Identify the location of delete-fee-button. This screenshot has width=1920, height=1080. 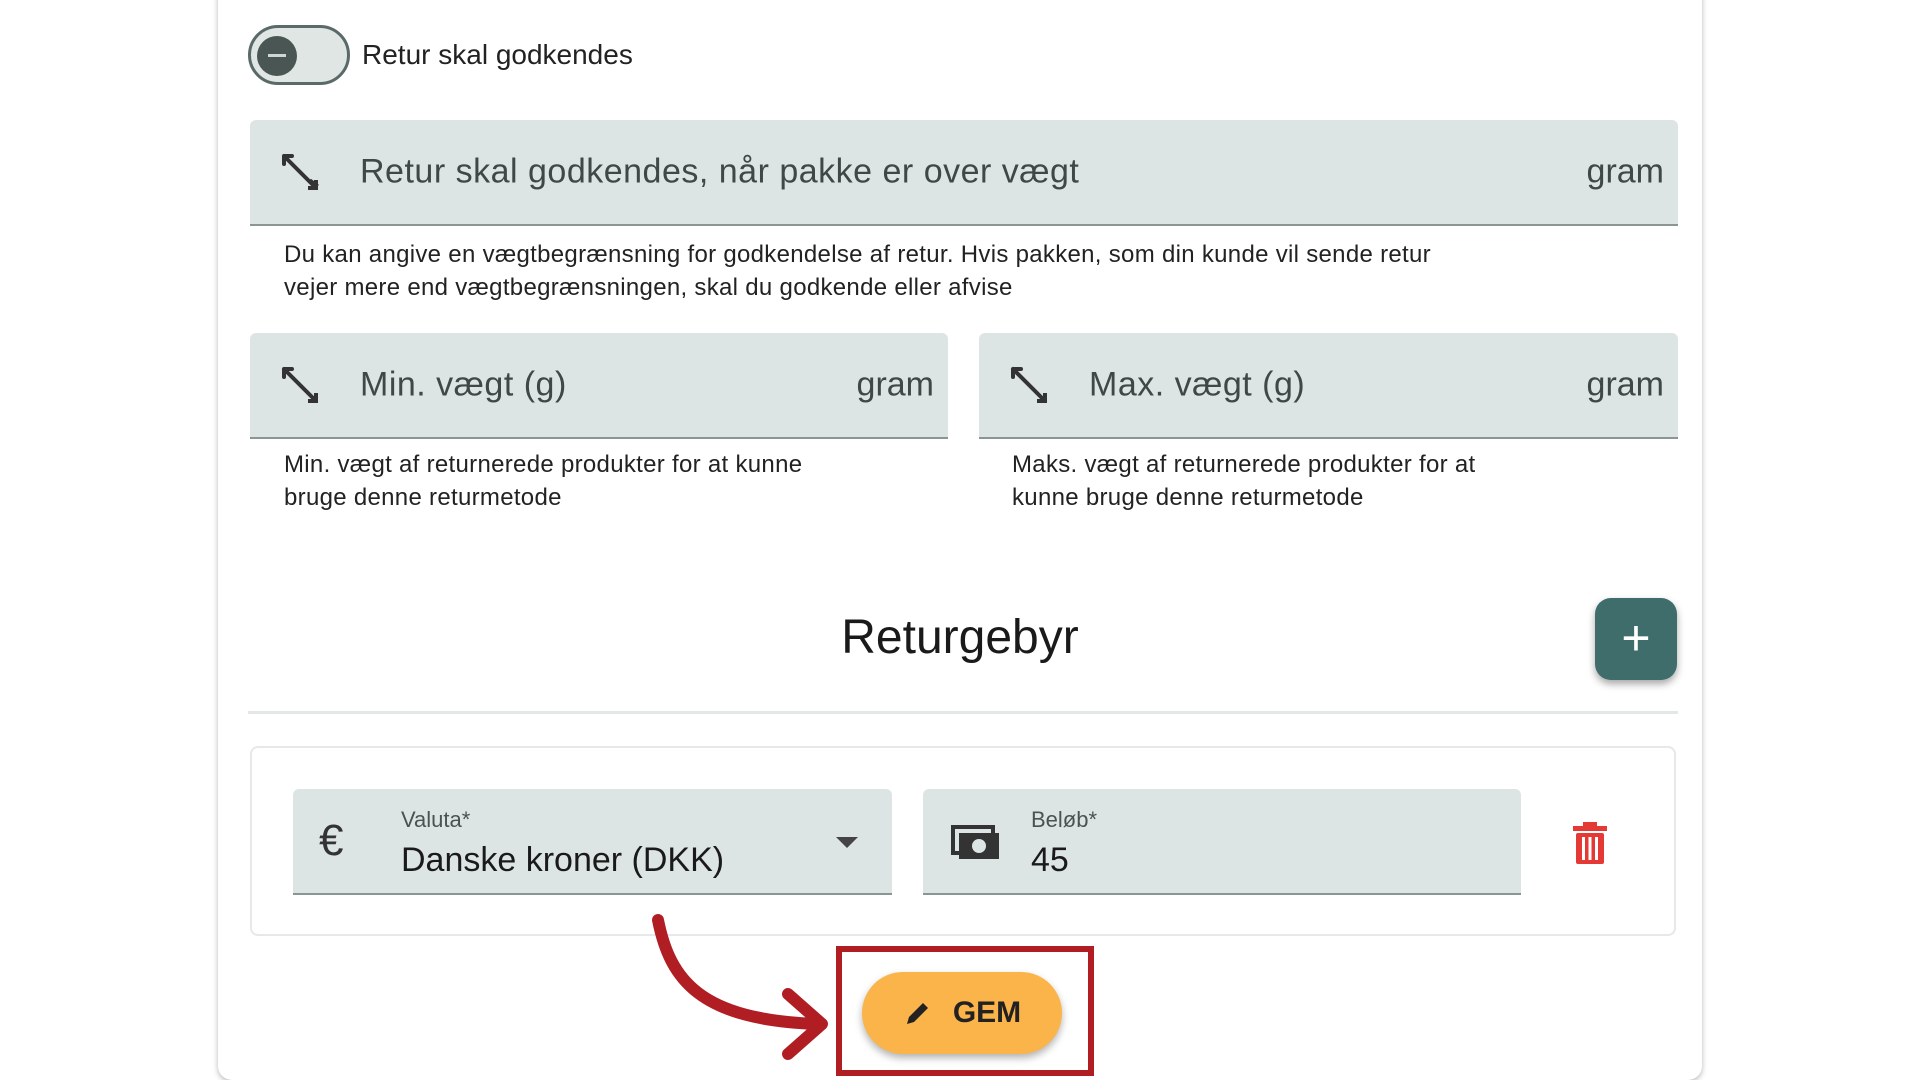
(1590, 843).